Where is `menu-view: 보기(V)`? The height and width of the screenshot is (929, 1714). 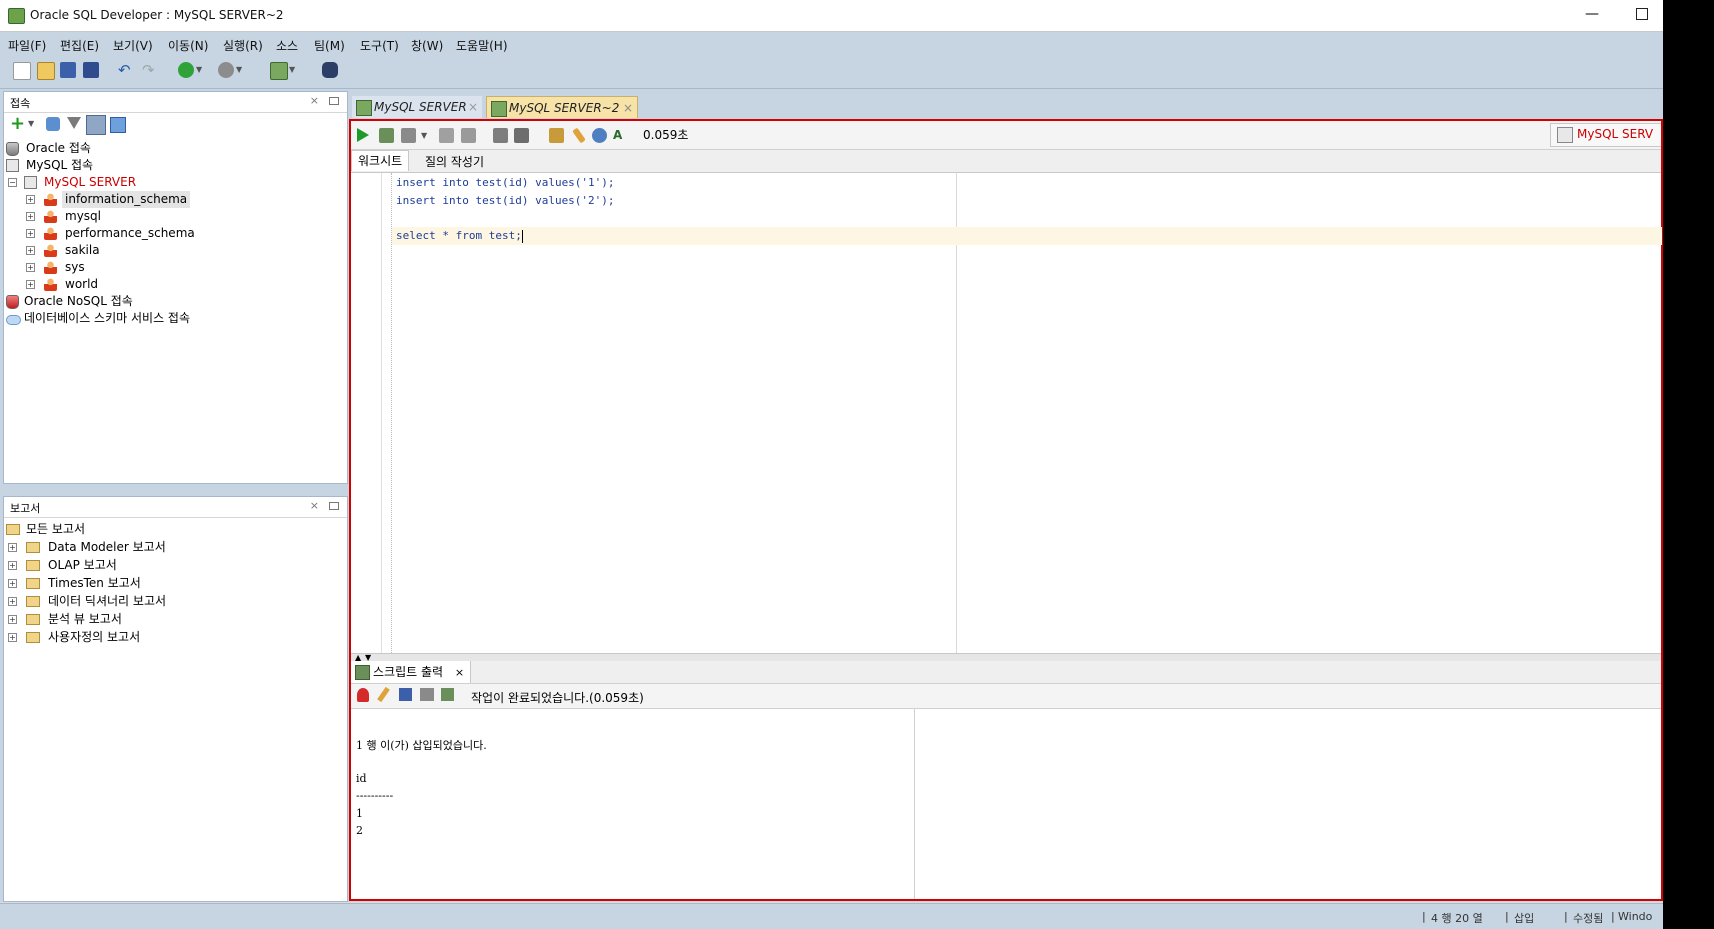 menu-view: 보기(V) is located at coordinates (133, 45).